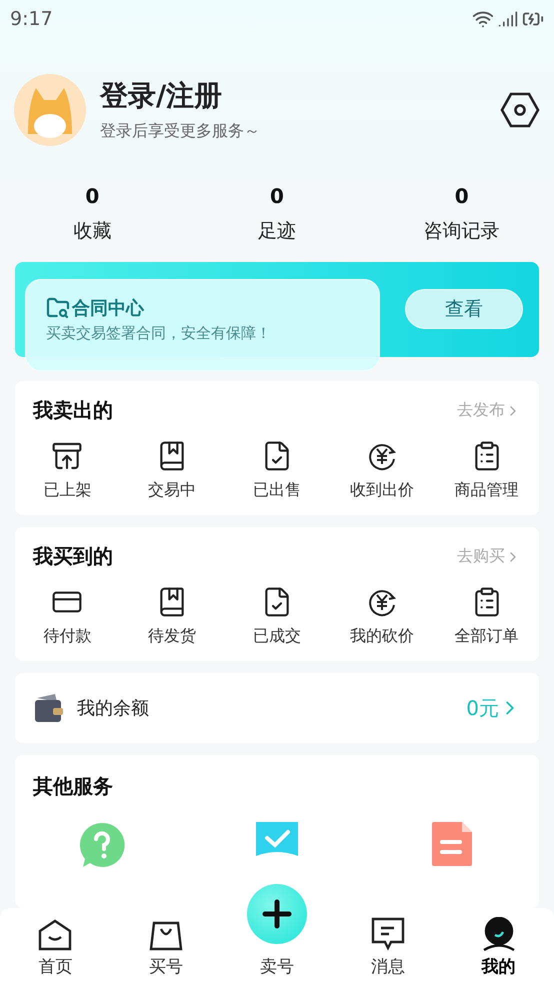 Image resolution: width=554 pixels, height=986 pixels. Describe the element at coordinates (508, 18) in the screenshot. I see `signal-icon` at that location.